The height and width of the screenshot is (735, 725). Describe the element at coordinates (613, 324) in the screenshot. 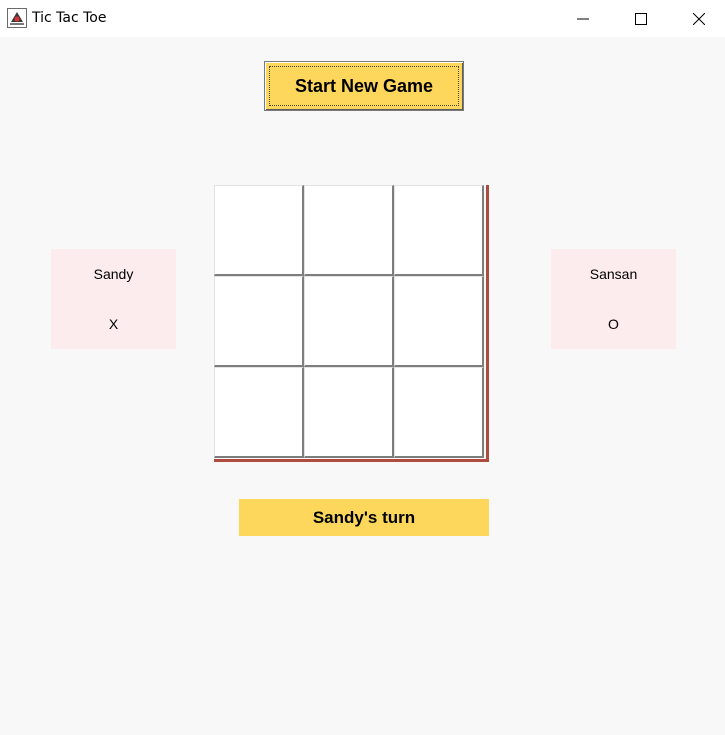

I see `player-two-mark: O` at that location.